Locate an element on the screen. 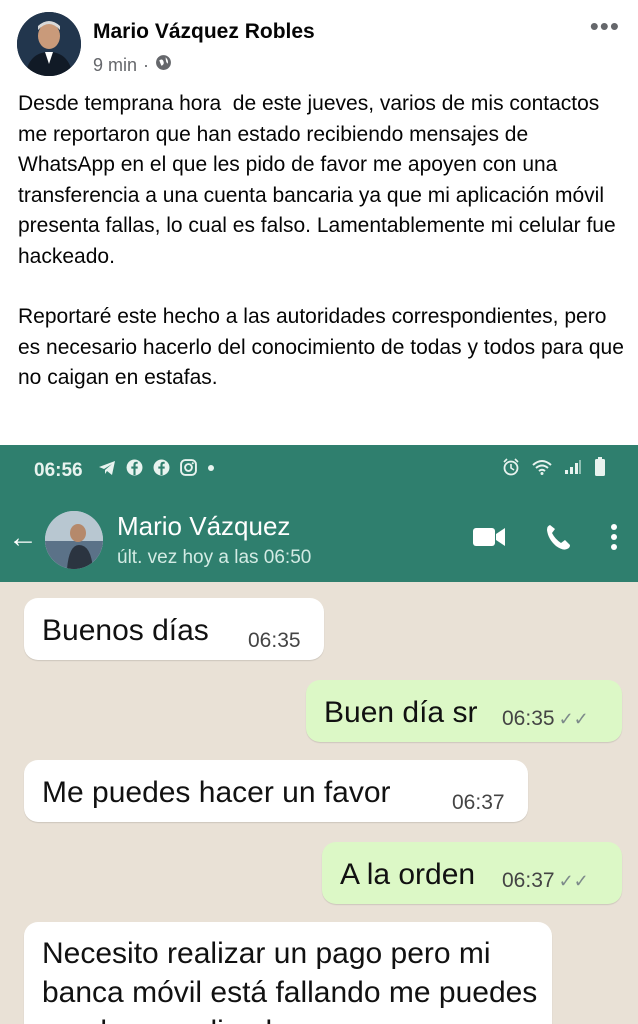 The height and width of the screenshot is (1024, 638). system-icons is located at coordinates (554, 467).